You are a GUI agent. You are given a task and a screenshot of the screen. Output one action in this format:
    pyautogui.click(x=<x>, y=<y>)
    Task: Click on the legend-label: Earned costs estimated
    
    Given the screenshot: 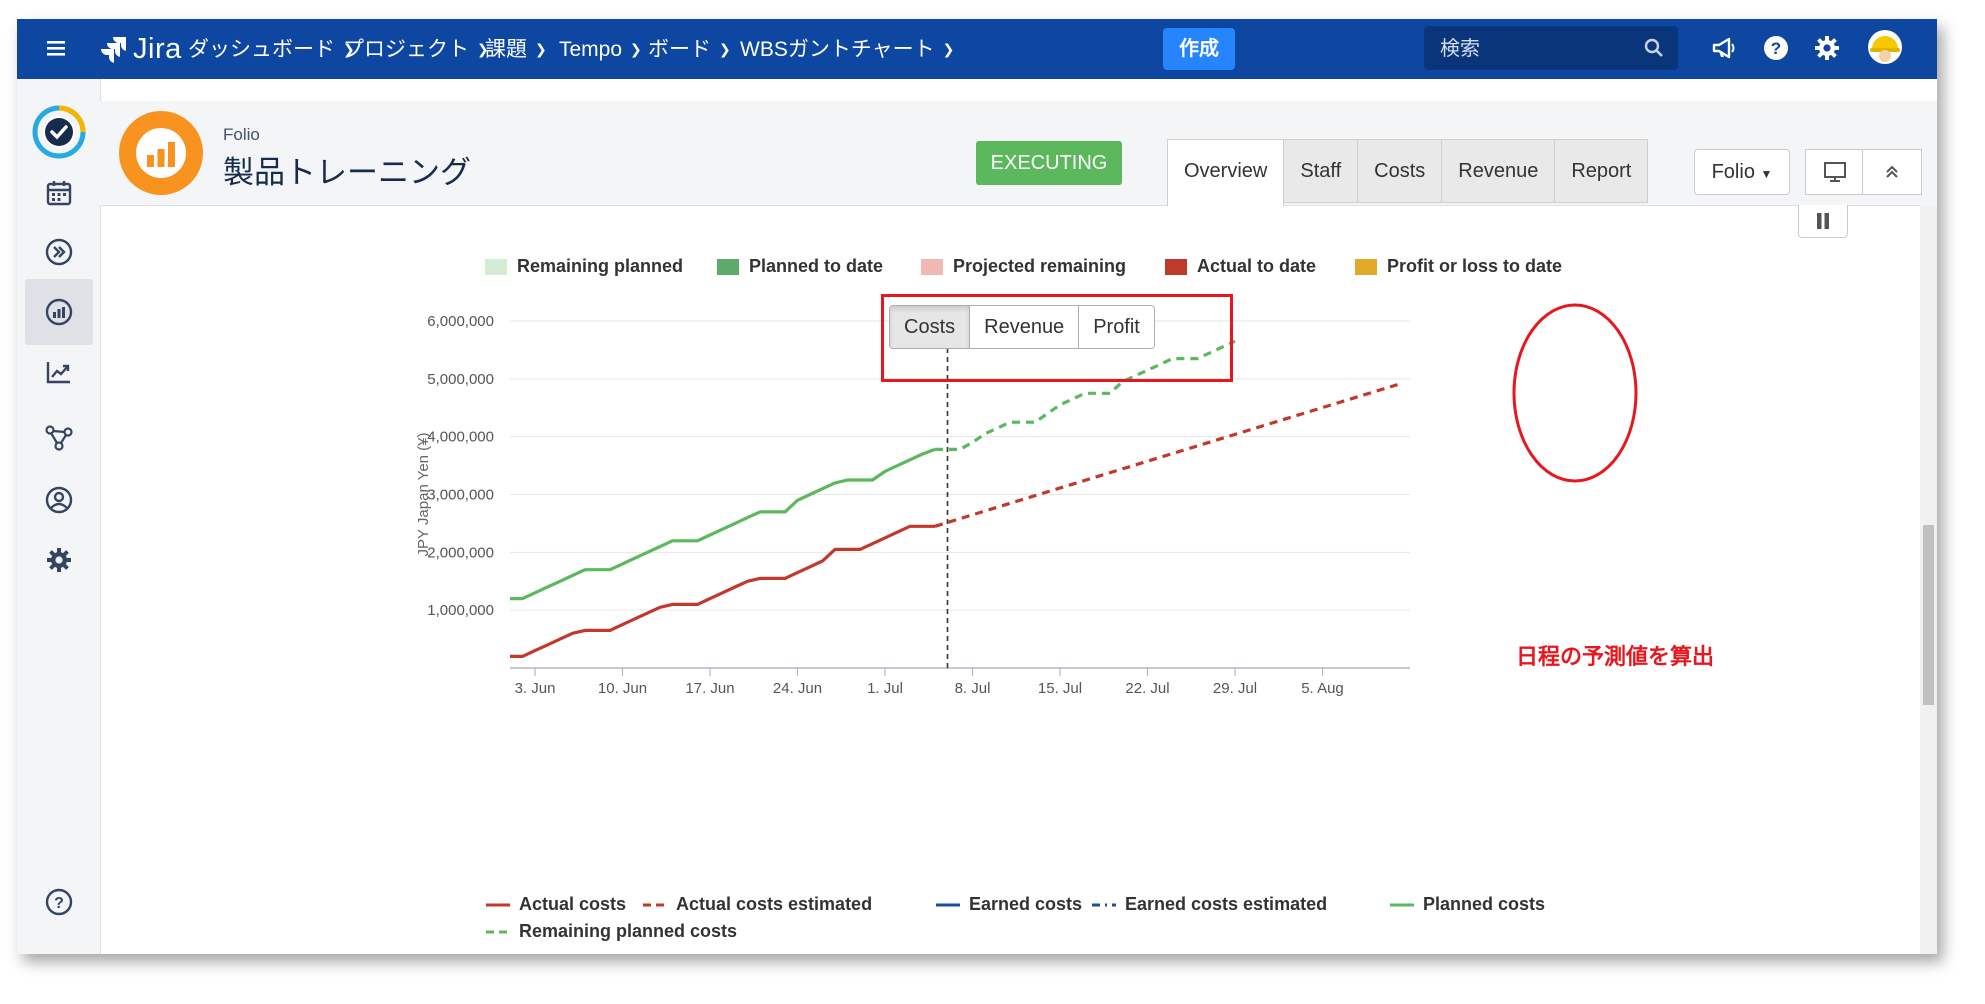 What is the action you would take?
    pyautogui.click(x=1226, y=904)
    